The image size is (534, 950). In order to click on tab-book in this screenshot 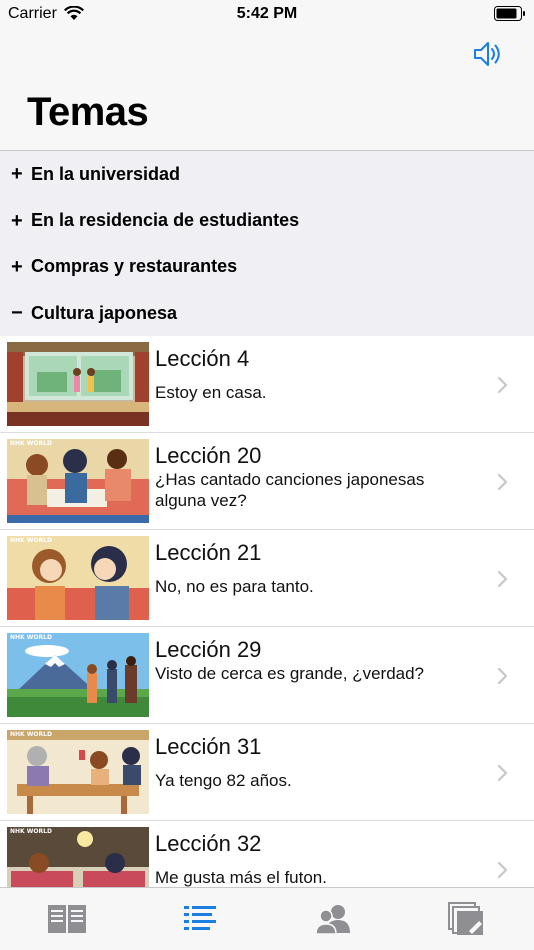, I will do `click(67, 919)`.